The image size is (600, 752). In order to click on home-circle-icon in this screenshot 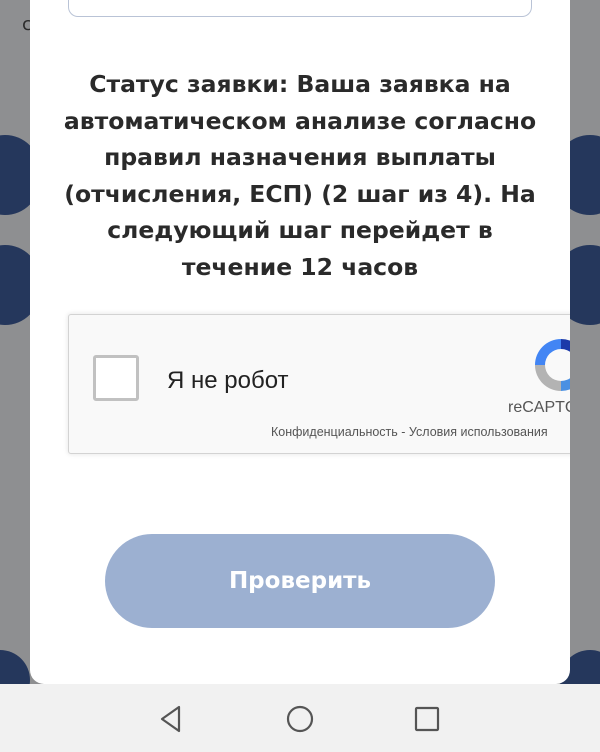, I will do `click(300, 719)`.